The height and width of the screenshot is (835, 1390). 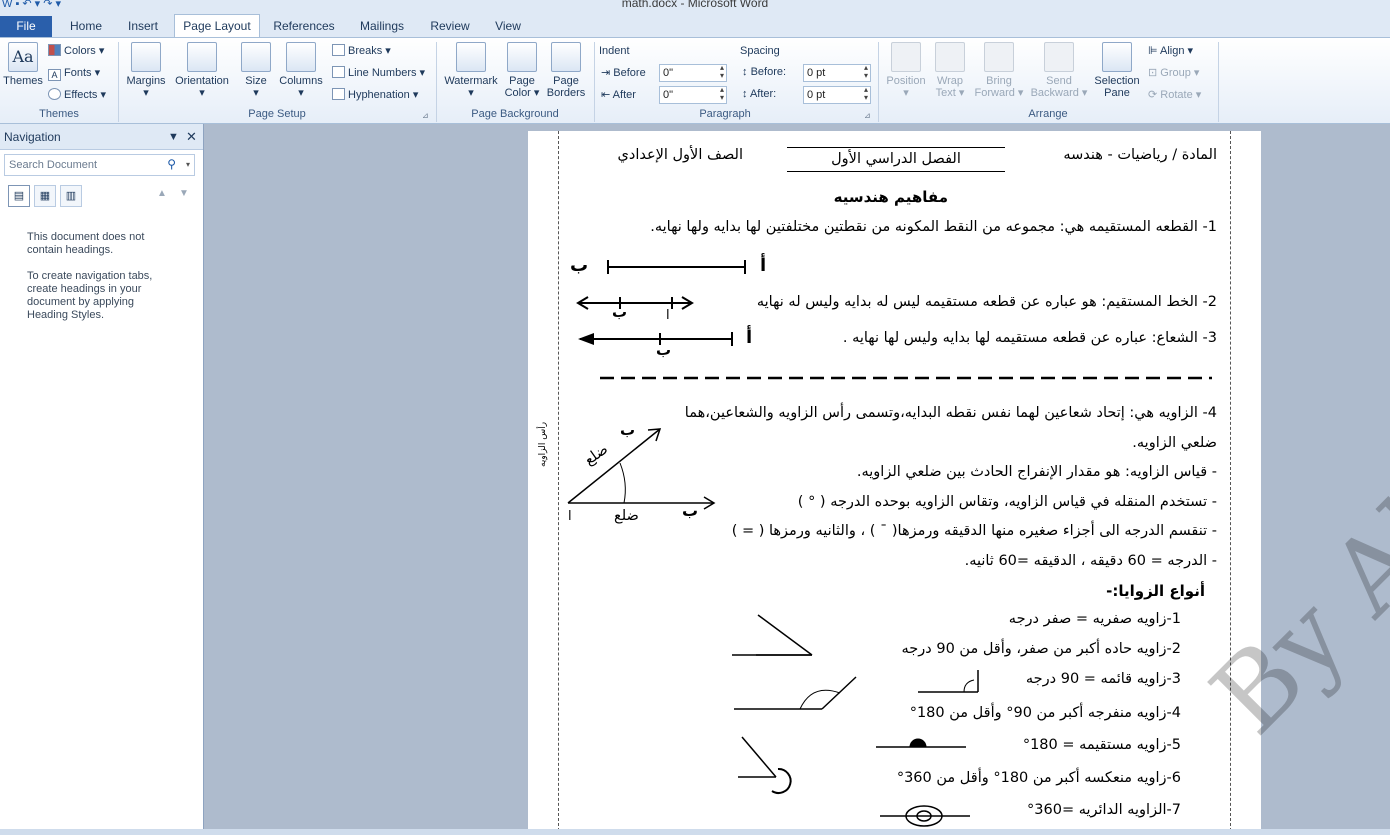 What do you see at coordinates (146, 57) in the screenshot?
I see `margins-icon` at bounding box center [146, 57].